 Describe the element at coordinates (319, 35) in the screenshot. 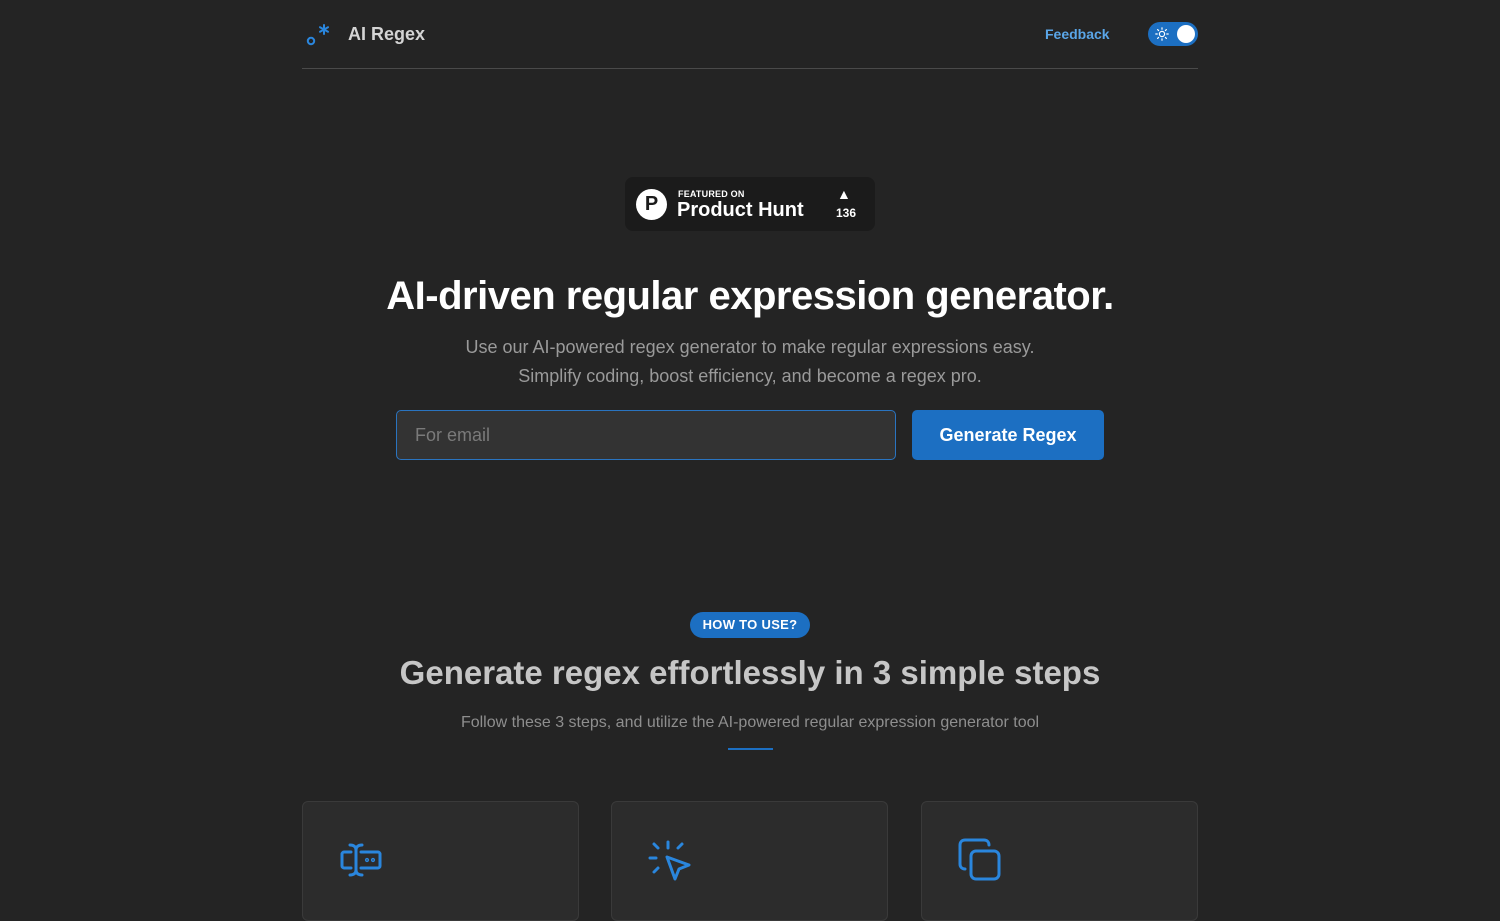

I see `regex-dot-star-icon` at that location.